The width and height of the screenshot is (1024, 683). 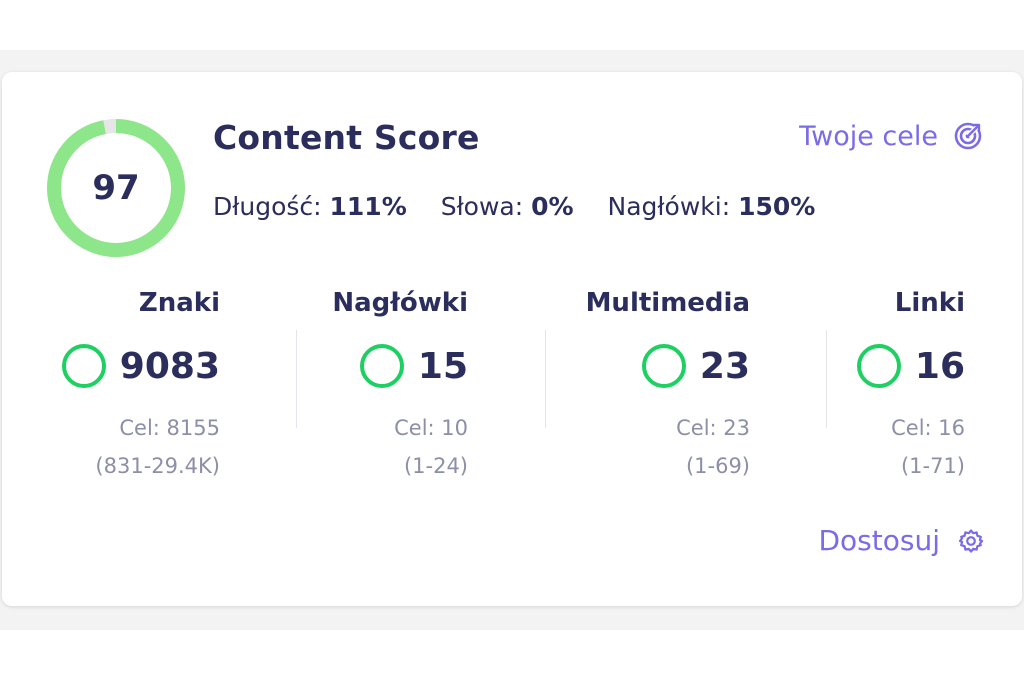 What do you see at coordinates (879, 540) in the screenshot?
I see `customize-label: Dostosuj` at bounding box center [879, 540].